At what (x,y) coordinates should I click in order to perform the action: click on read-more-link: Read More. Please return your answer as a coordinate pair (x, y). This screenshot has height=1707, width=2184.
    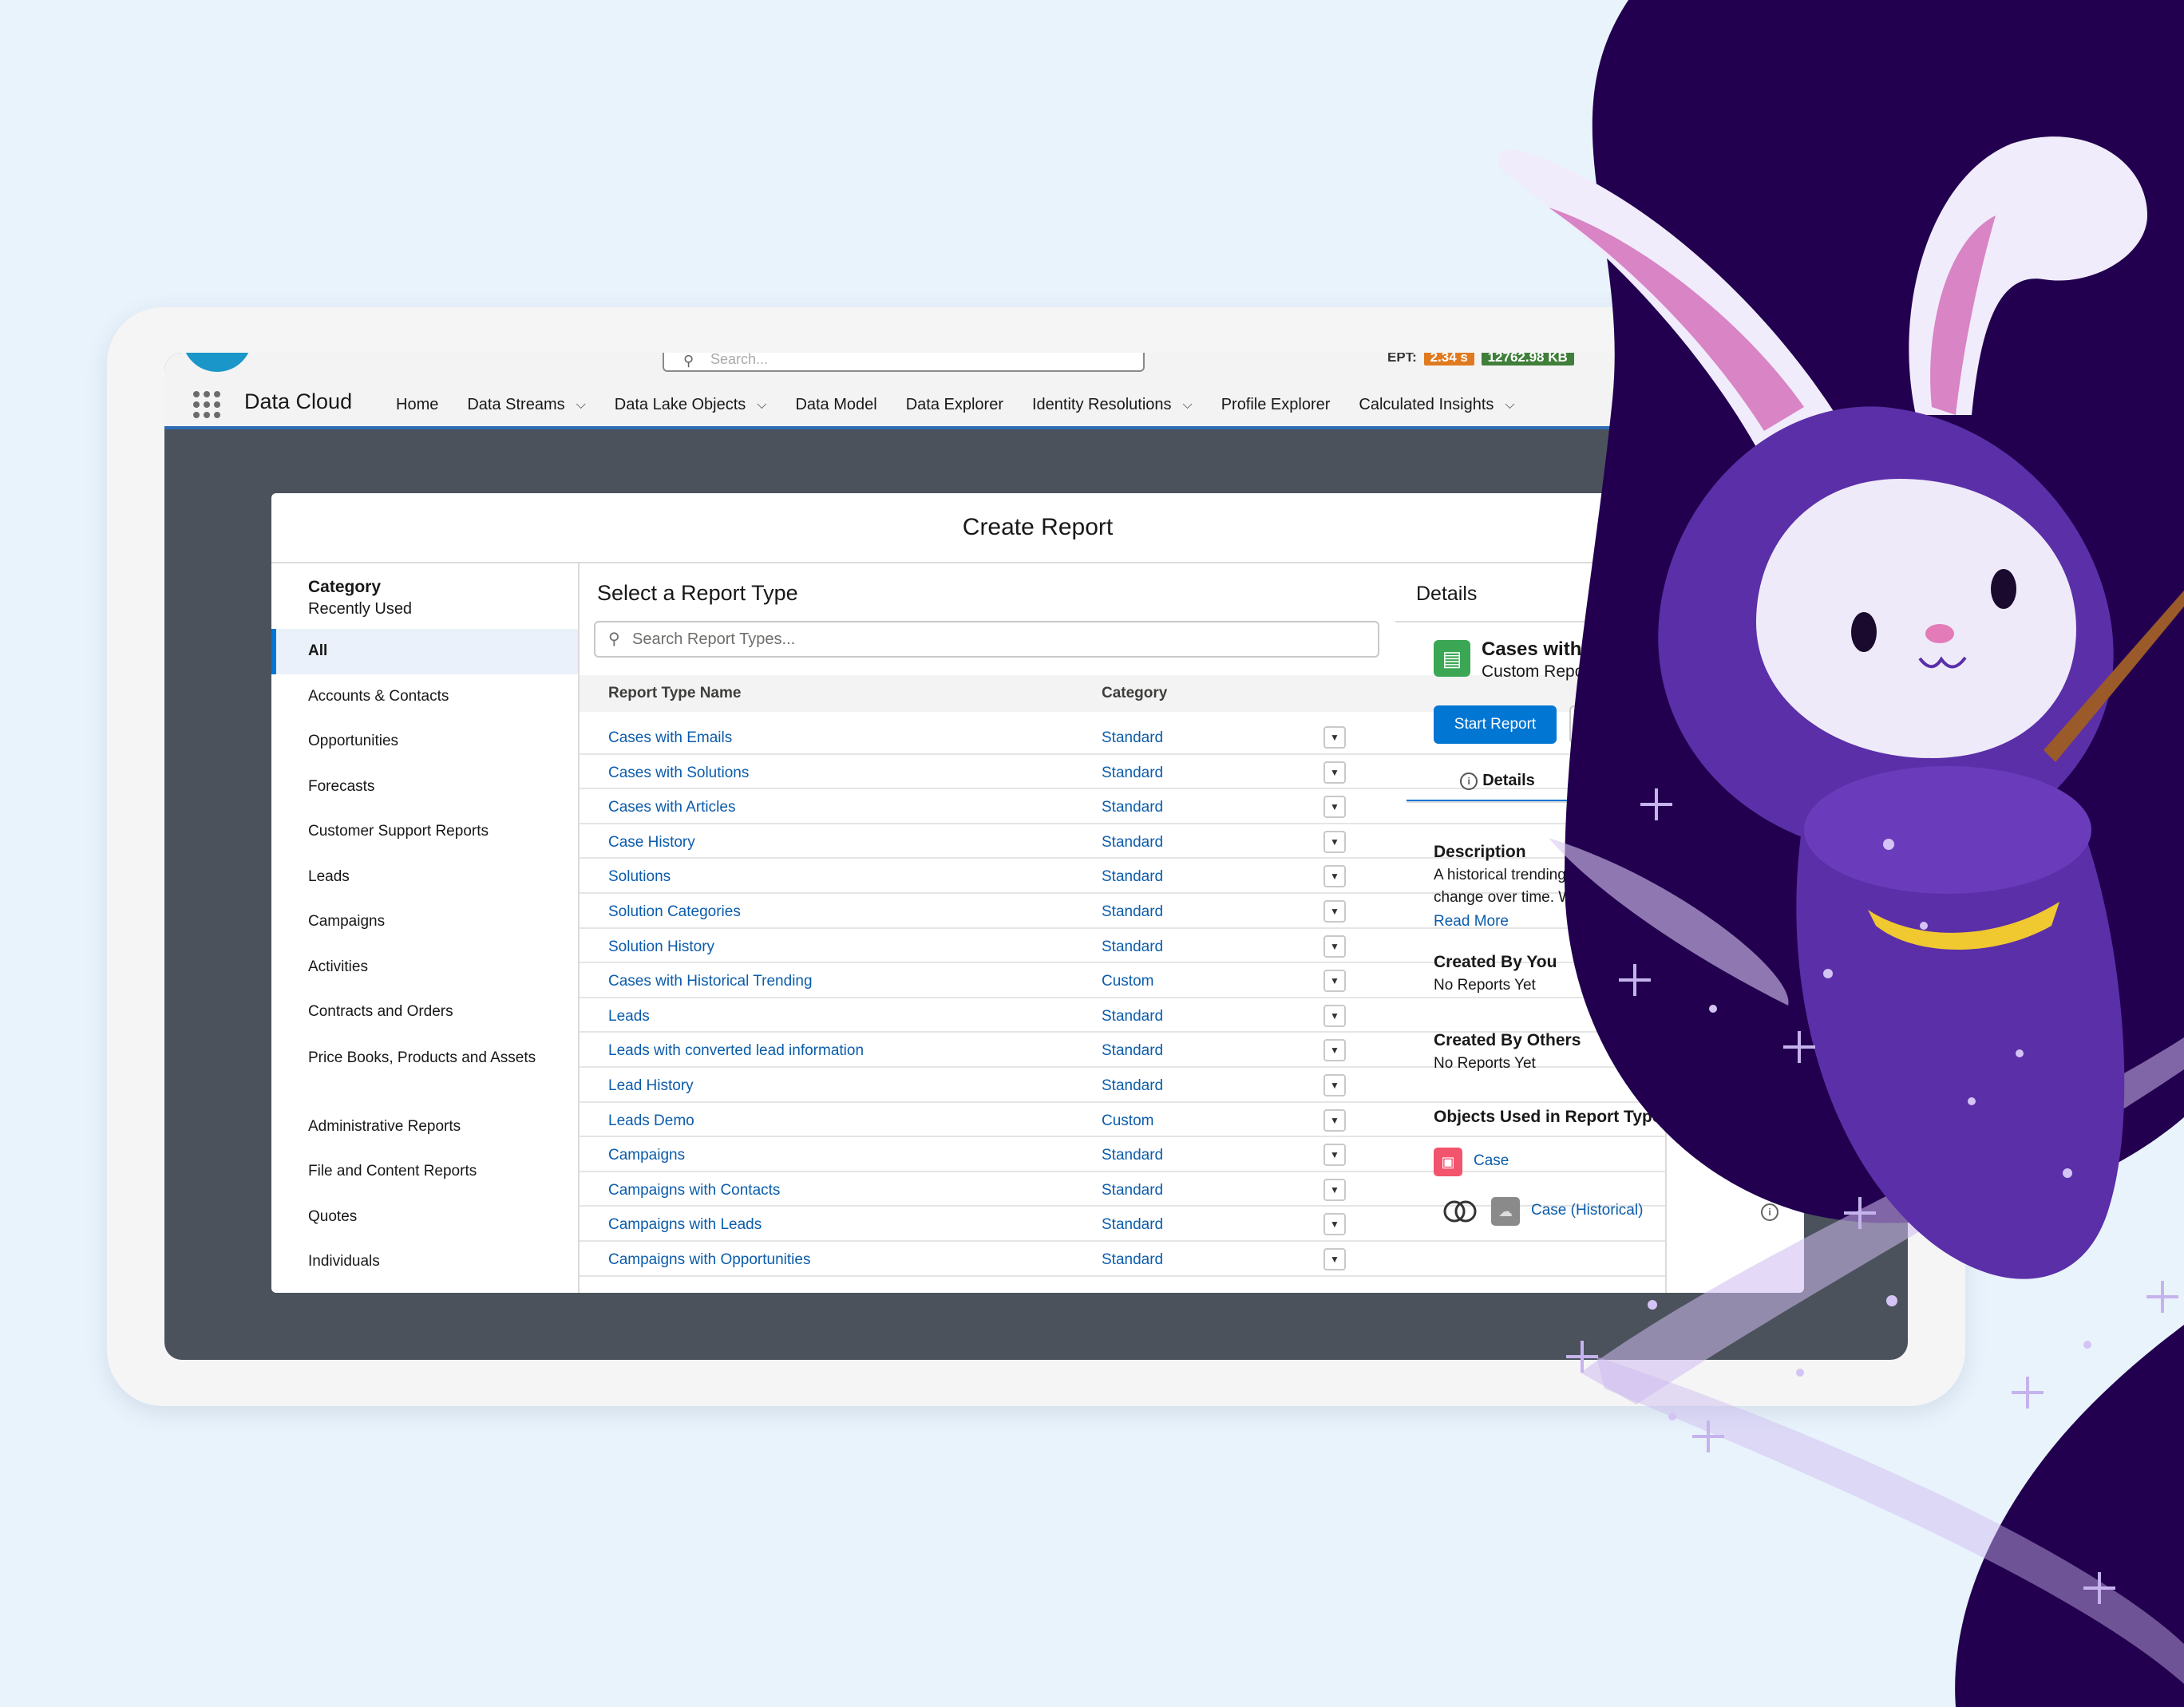
    Looking at the image, I should click on (1472, 922).